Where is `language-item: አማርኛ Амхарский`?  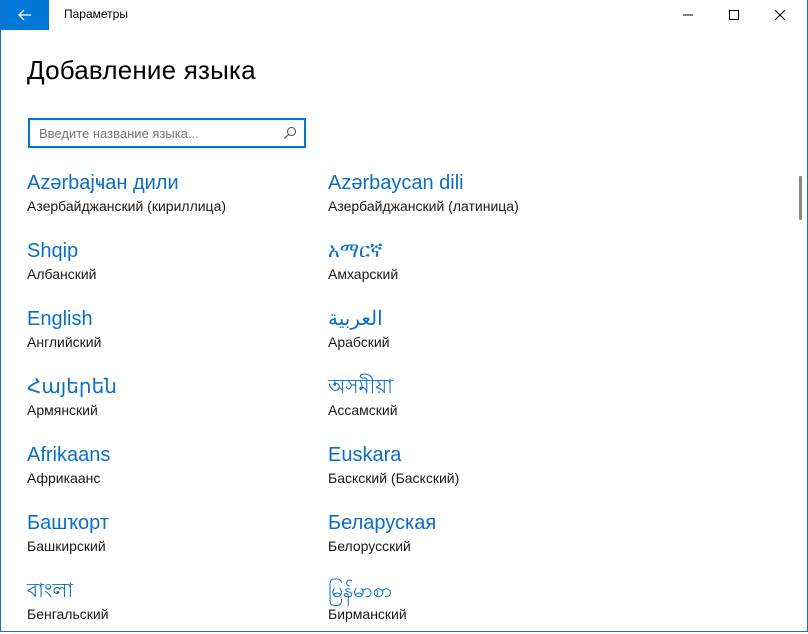
language-item: አማርኛ Амхарский is located at coordinates (473, 266).